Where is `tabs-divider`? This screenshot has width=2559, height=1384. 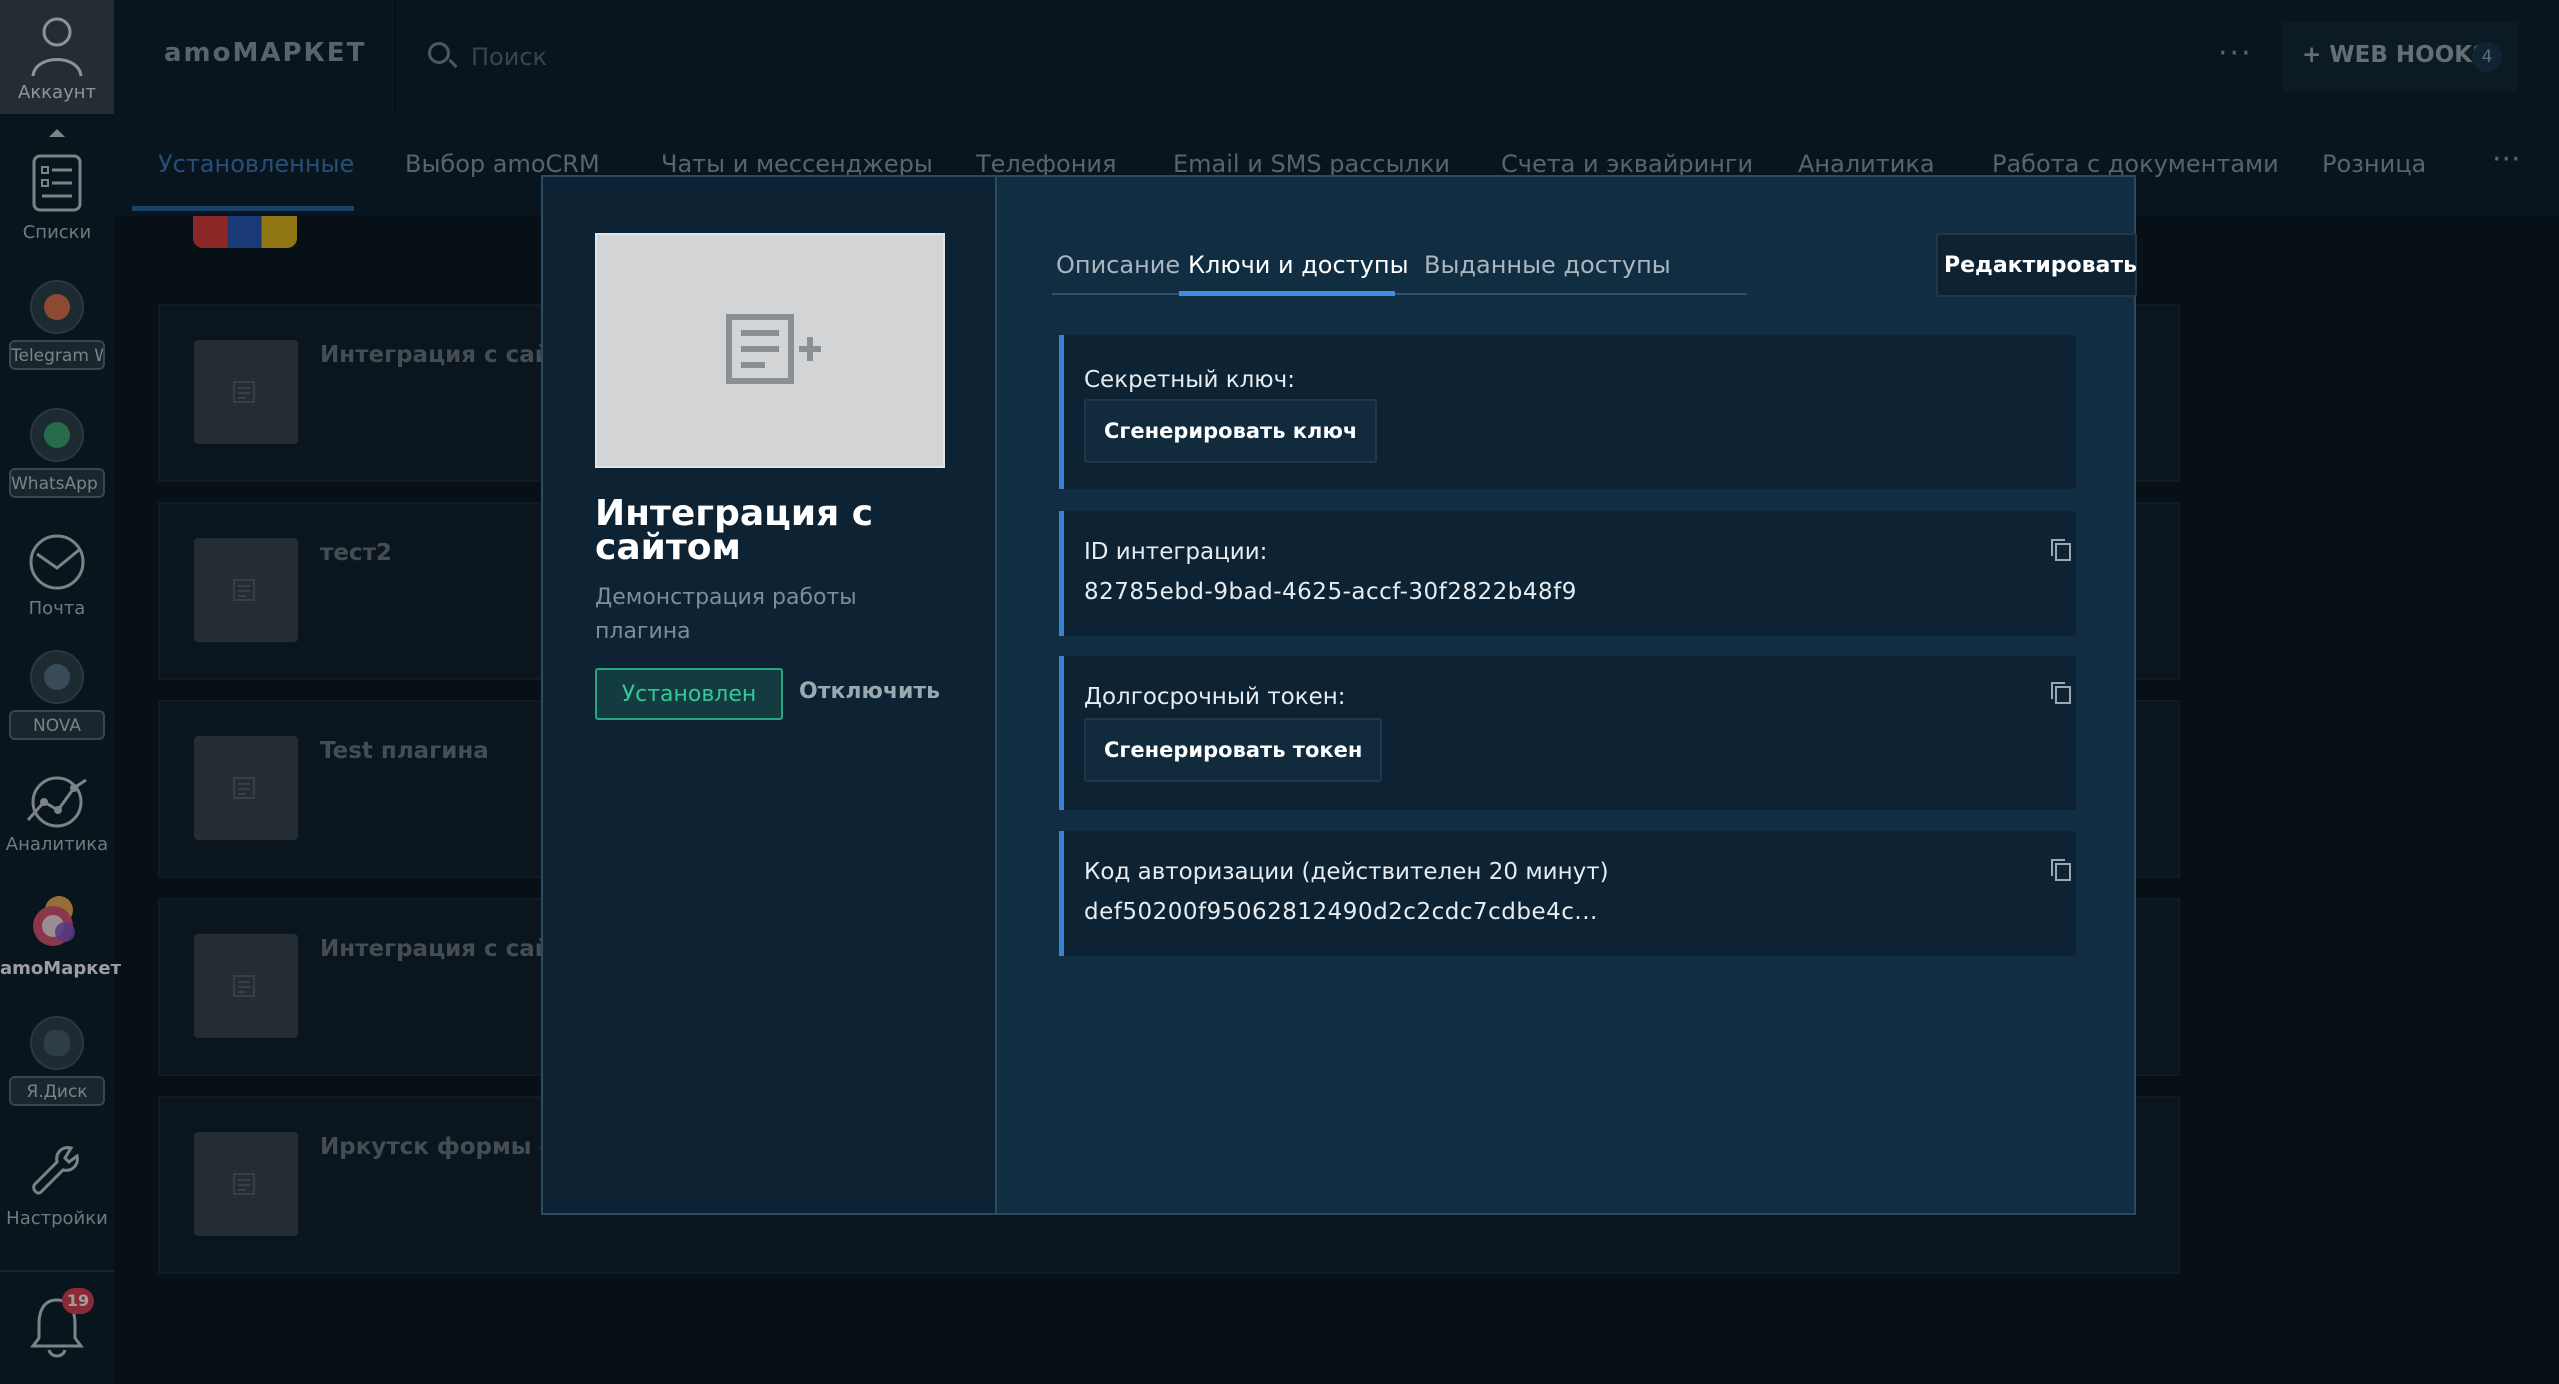 tabs-divider is located at coordinates (1399, 294).